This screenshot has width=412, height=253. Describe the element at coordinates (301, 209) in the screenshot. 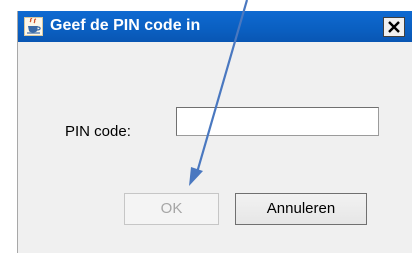

I see `cancel-button: Annuleren` at that location.